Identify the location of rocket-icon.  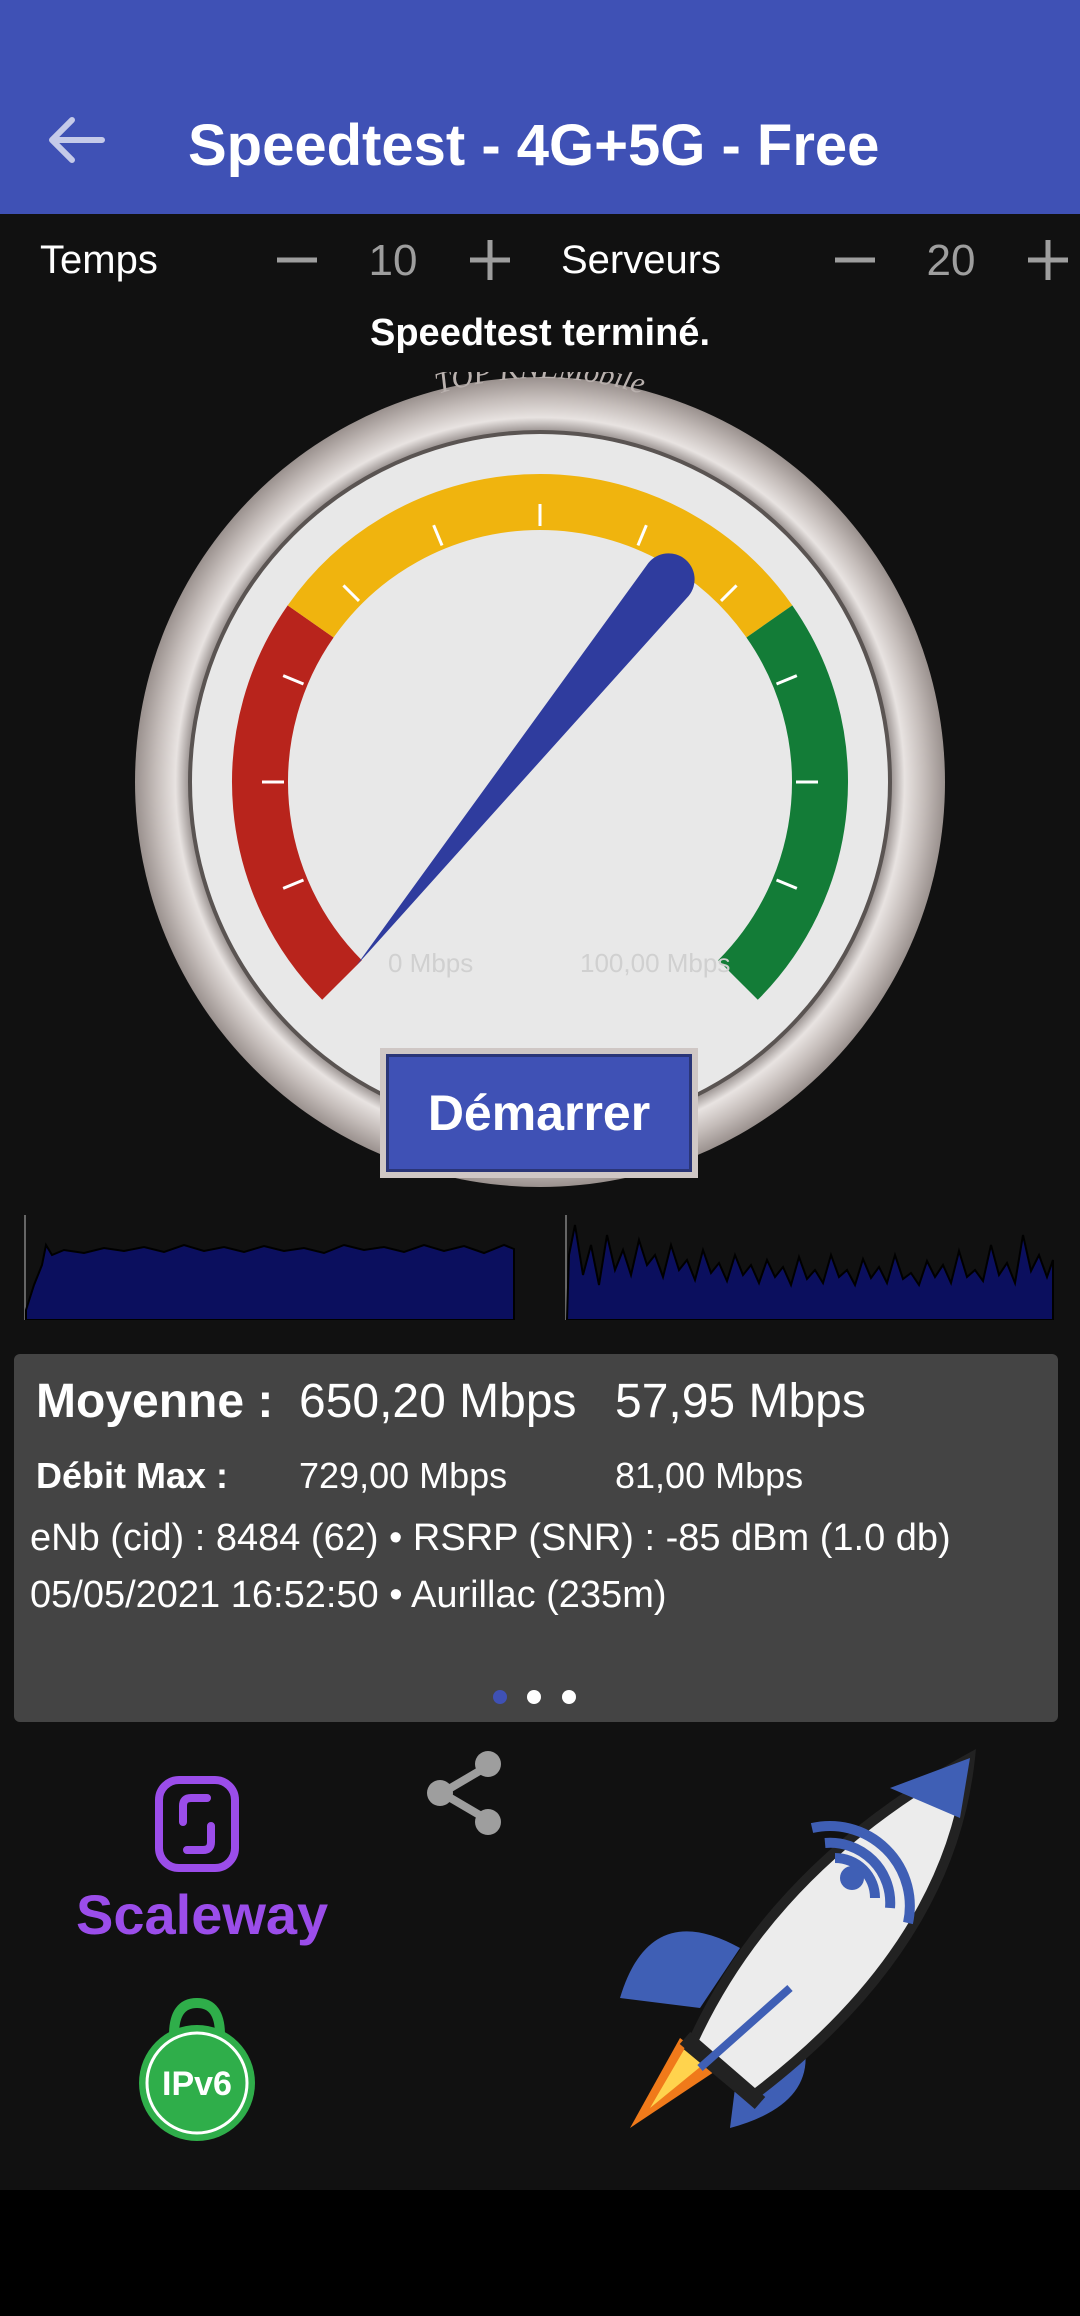
(798, 1938).